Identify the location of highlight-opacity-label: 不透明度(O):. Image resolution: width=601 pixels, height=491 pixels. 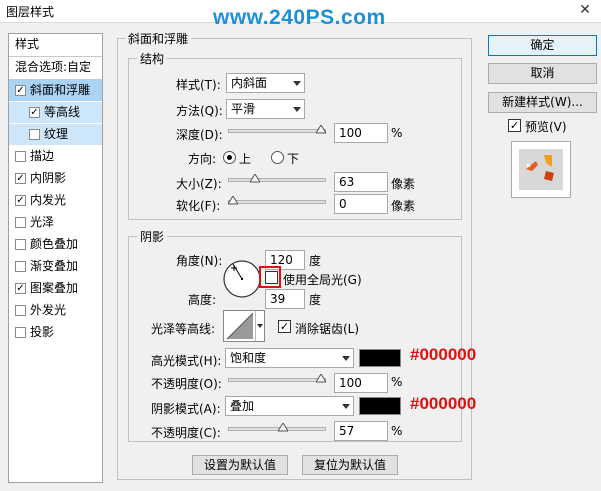
(186, 384).